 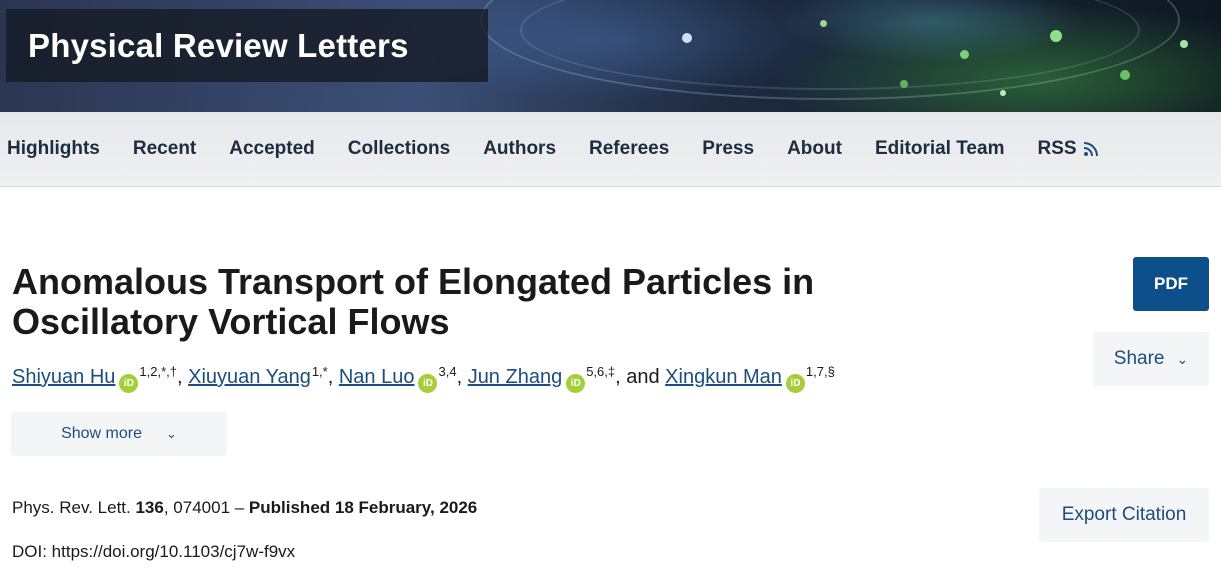 What do you see at coordinates (629, 149) in the screenshot?
I see `nav-item-referees: Referees` at bounding box center [629, 149].